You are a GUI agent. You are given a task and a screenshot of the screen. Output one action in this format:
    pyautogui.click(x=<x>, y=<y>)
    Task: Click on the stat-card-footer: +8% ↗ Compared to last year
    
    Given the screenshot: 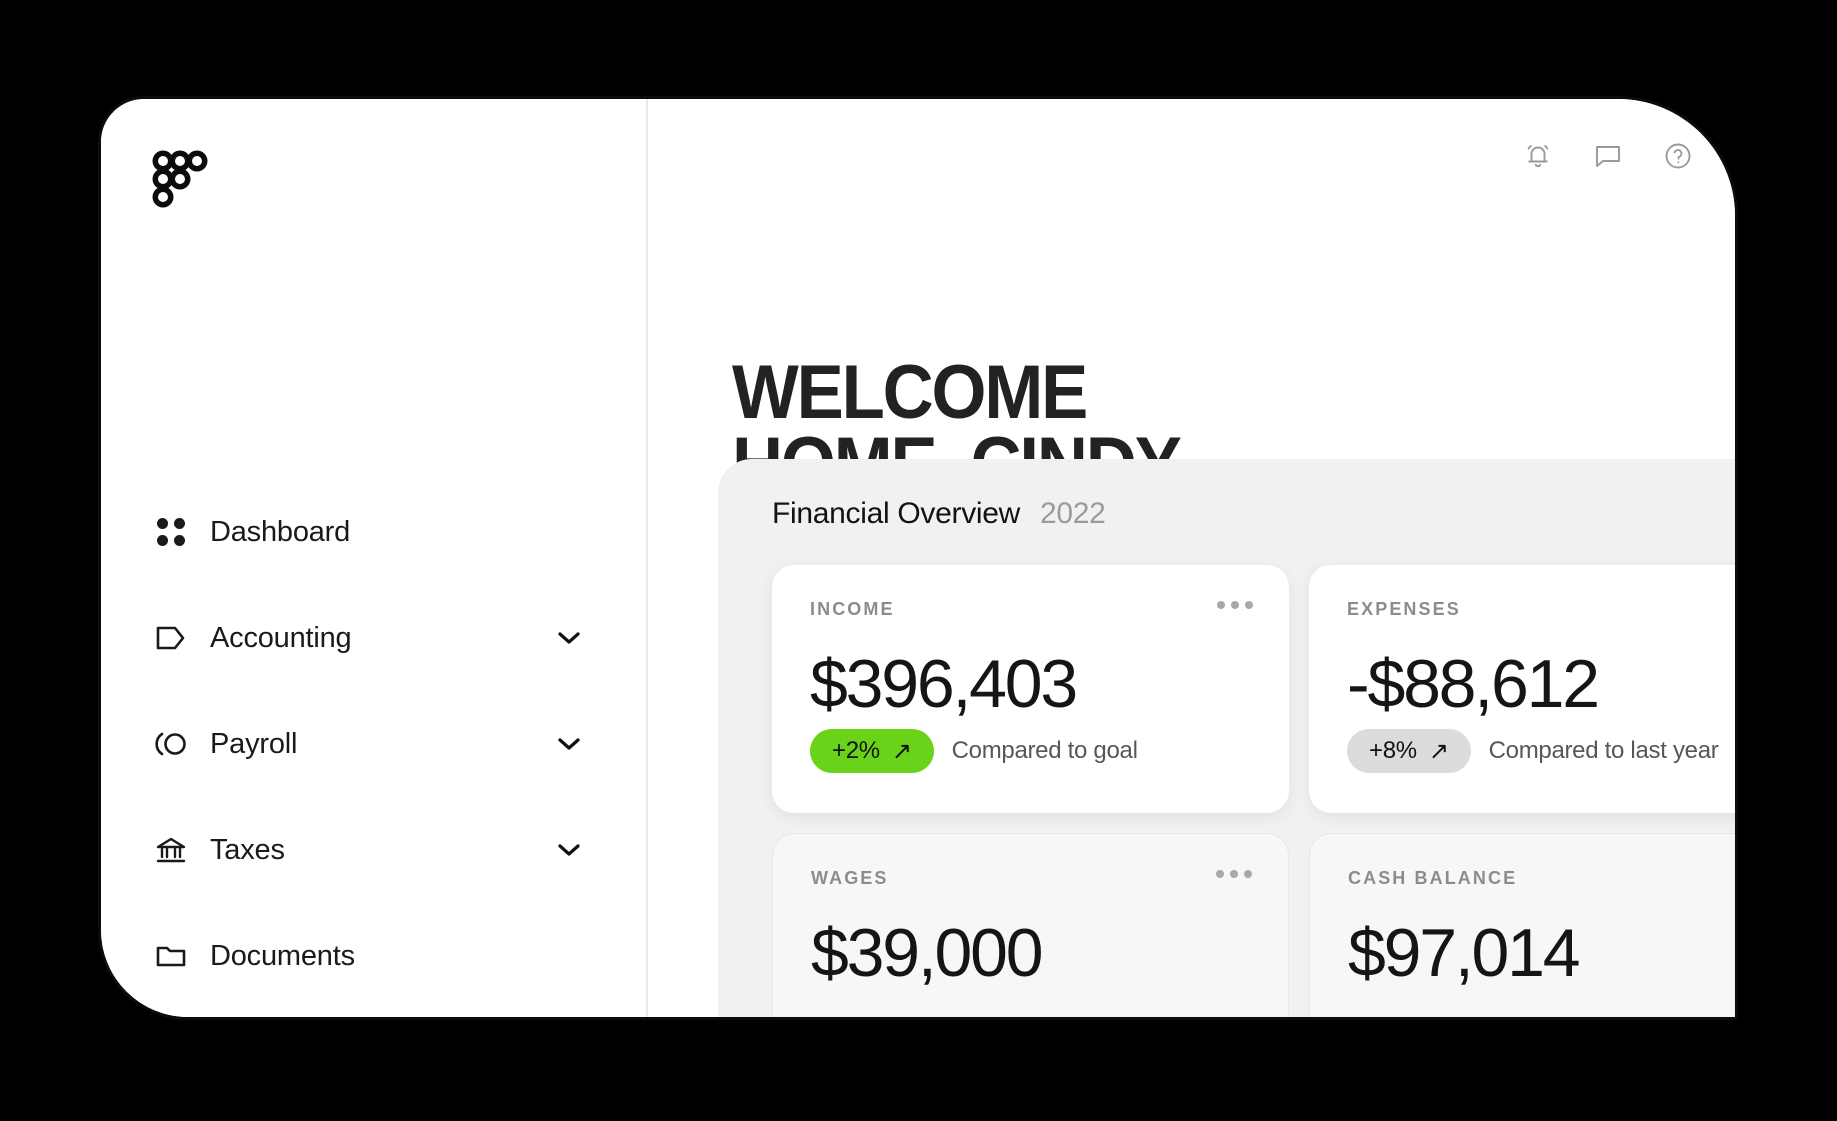 What is the action you would take?
    pyautogui.click(x=1533, y=751)
    